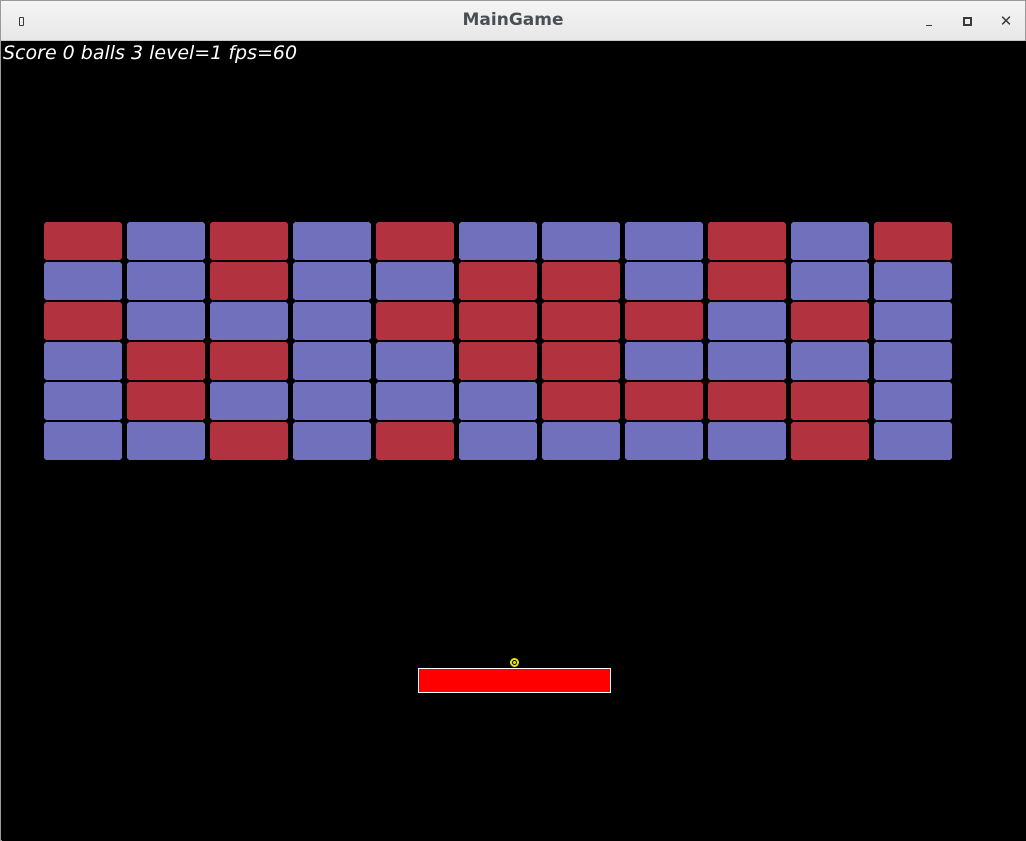  What do you see at coordinates (514, 680) in the screenshot?
I see `paddle` at bounding box center [514, 680].